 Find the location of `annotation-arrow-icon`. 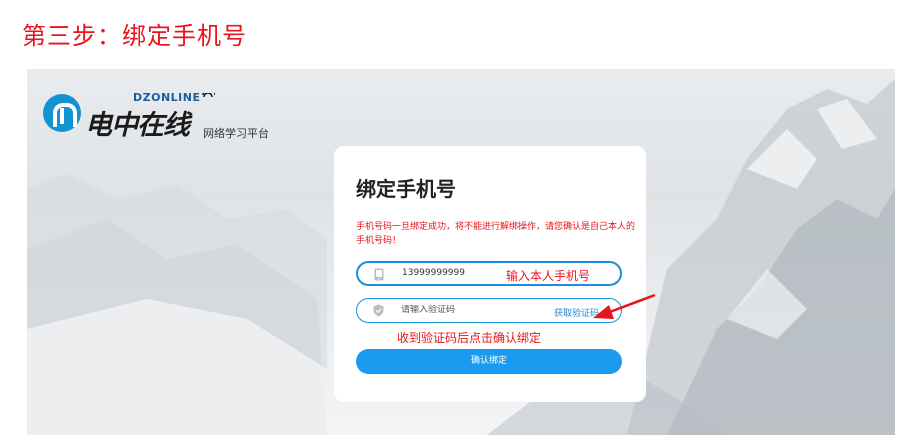

annotation-arrow-icon is located at coordinates (624, 306).